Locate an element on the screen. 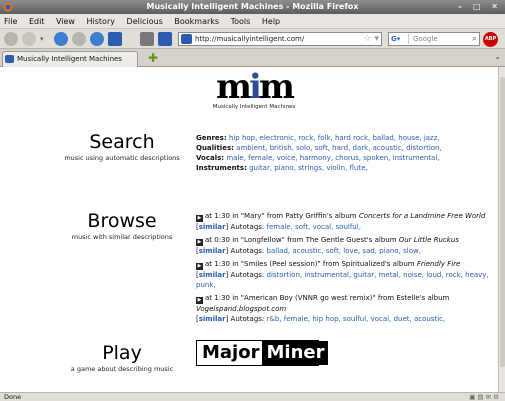  search-subheading: music using automatic descriptions is located at coordinates (122, 158).